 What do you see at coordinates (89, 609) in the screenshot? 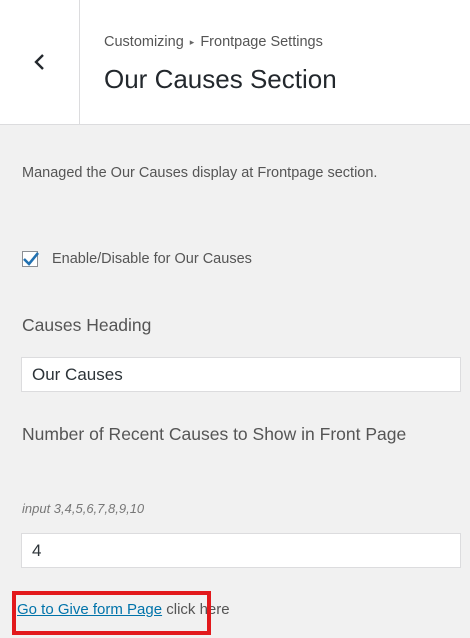
I see `give-form-link: Go to Give form Page` at bounding box center [89, 609].